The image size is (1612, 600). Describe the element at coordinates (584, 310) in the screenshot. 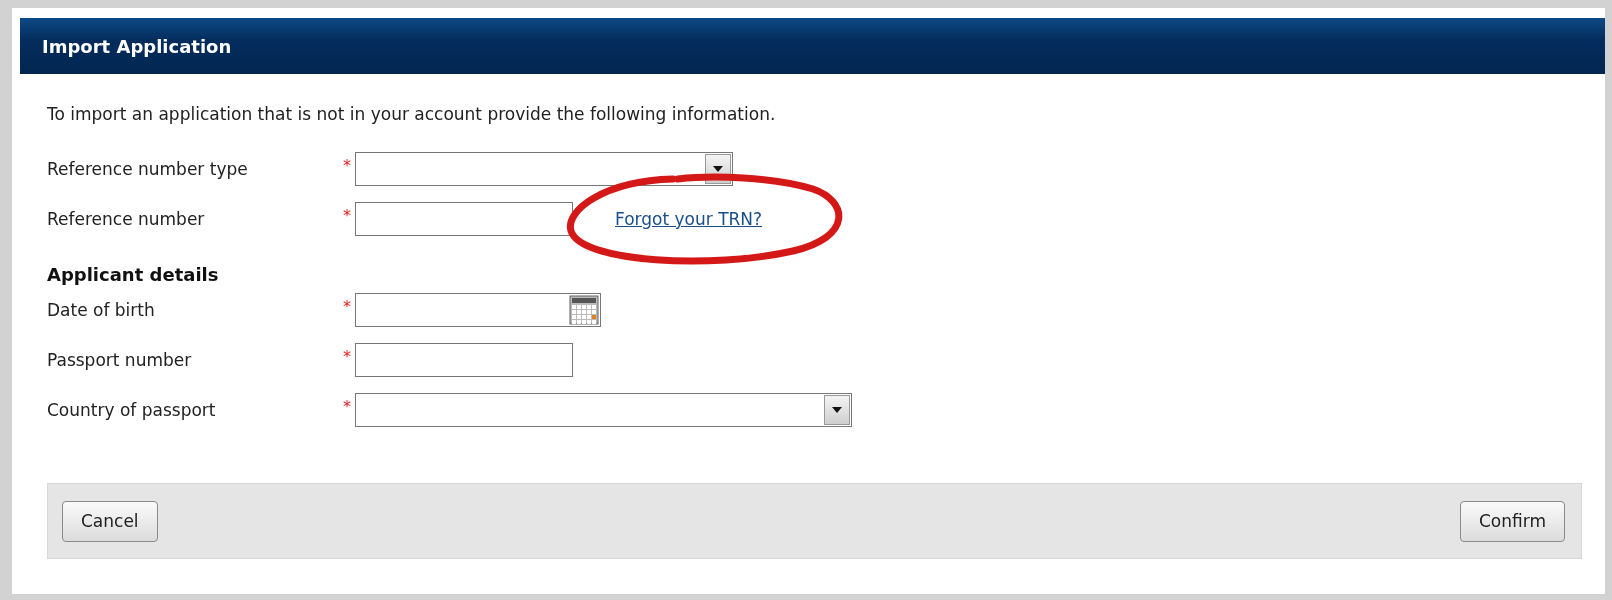

I see `calendar-icon` at that location.